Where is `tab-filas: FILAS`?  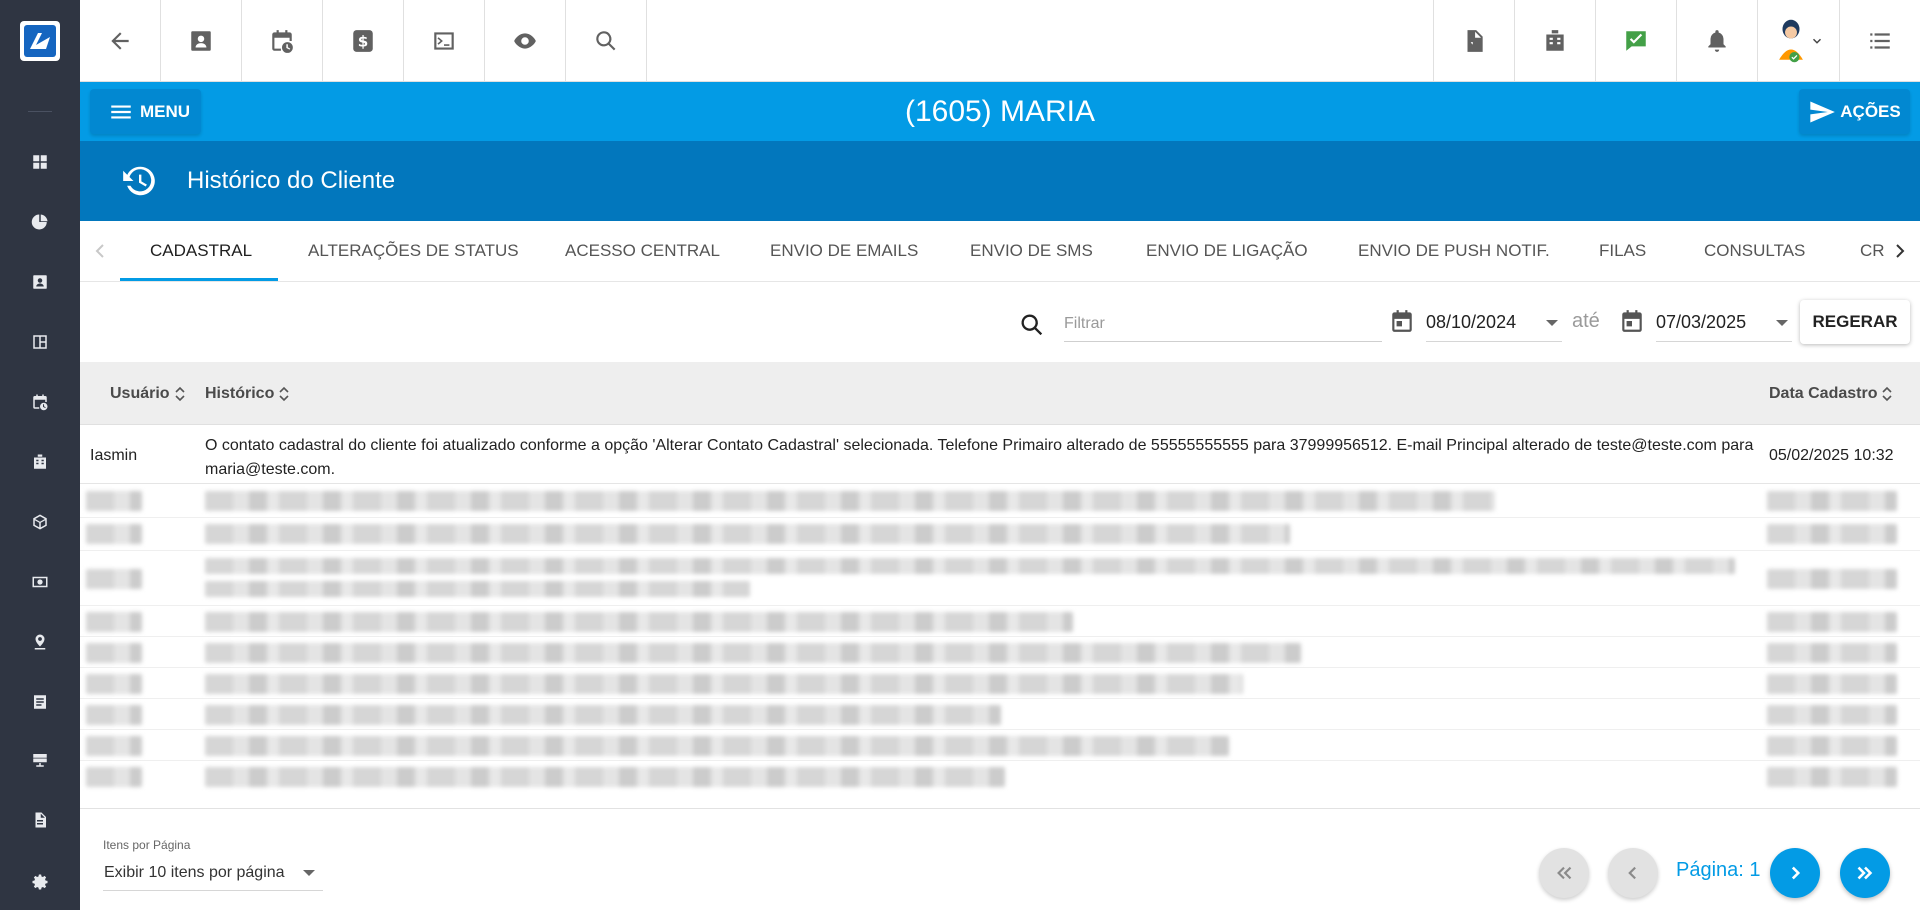
tab-filas: FILAS is located at coordinates (1622, 251).